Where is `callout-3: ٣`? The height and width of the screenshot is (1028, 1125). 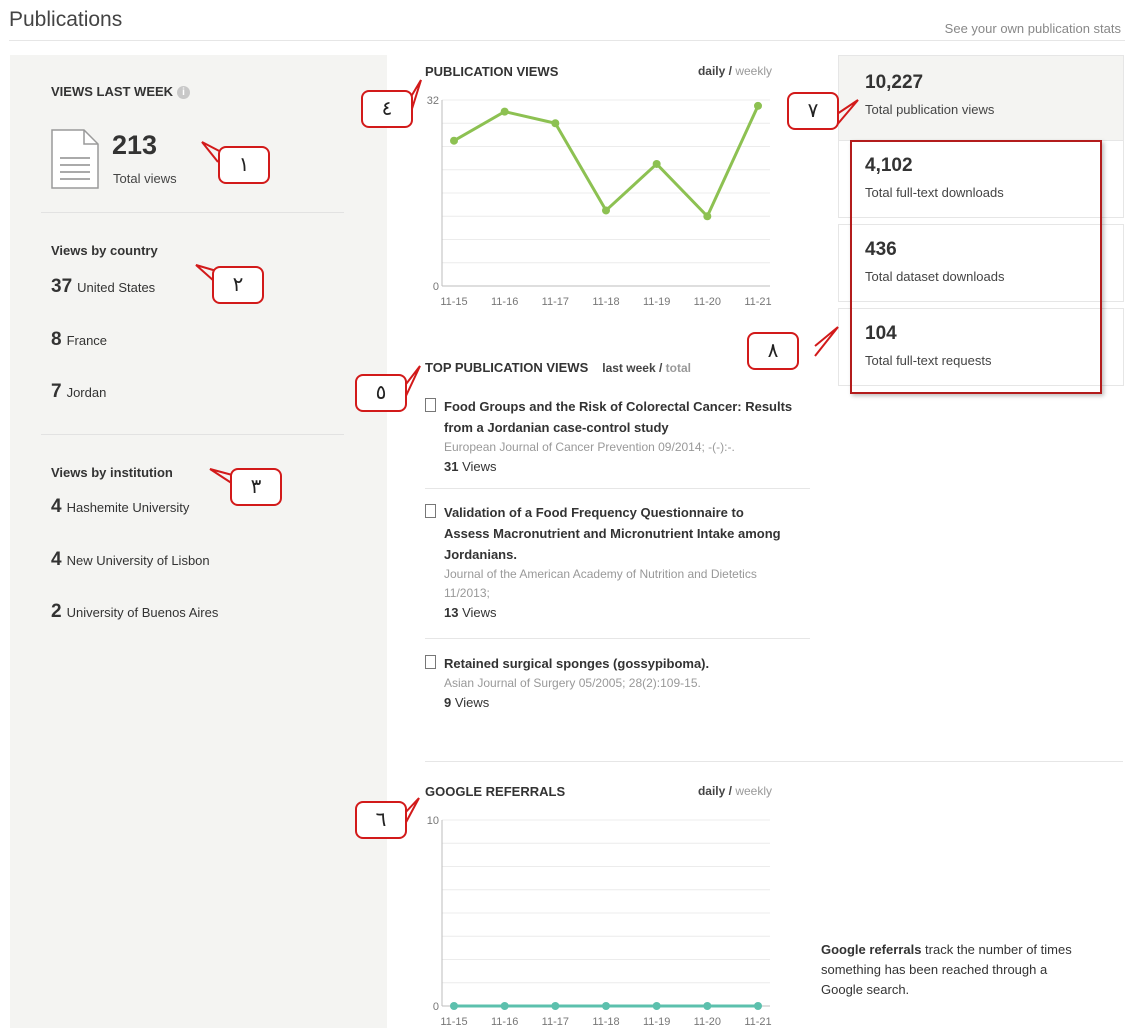 callout-3: ٣ is located at coordinates (256, 487).